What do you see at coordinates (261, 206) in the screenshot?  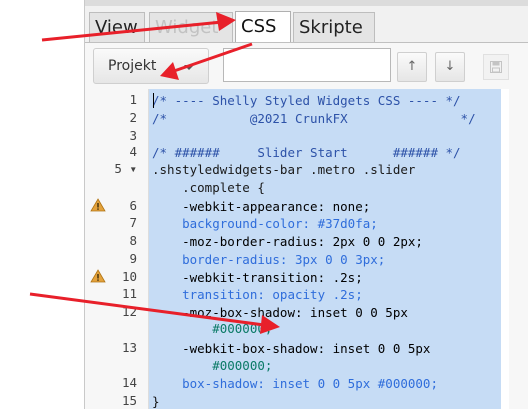 I see `code-text: -webkit-appearance: none;` at bounding box center [261, 206].